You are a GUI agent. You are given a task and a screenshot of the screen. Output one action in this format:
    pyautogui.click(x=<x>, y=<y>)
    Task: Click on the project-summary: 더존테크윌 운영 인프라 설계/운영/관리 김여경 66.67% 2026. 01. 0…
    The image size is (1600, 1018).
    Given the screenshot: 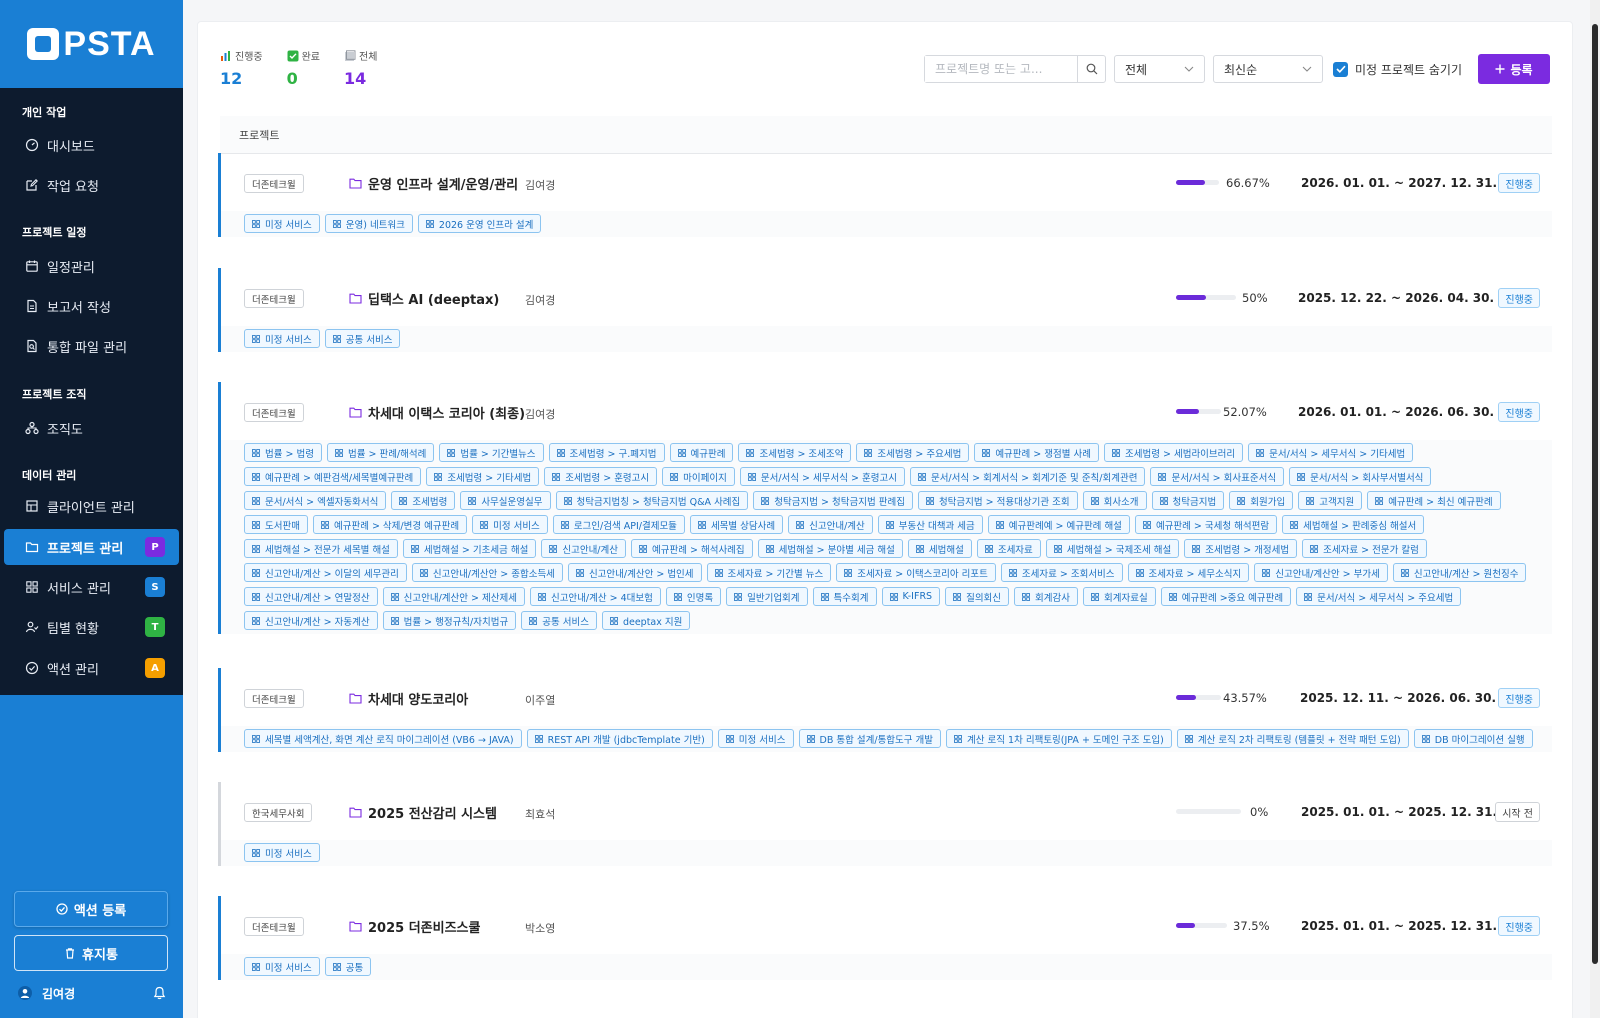 What is the action you would take?
    pyautogui.click(x=886, y=182)
    